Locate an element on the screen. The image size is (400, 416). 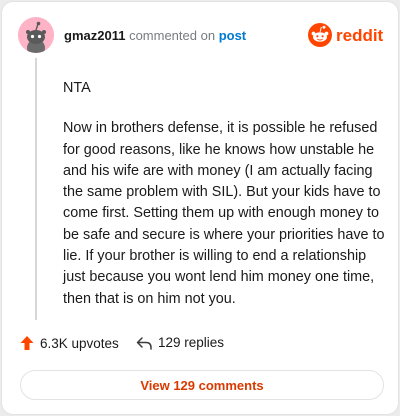
comment-header: gmaz2011 commented on post reddit is located at coordinates (201, 35).